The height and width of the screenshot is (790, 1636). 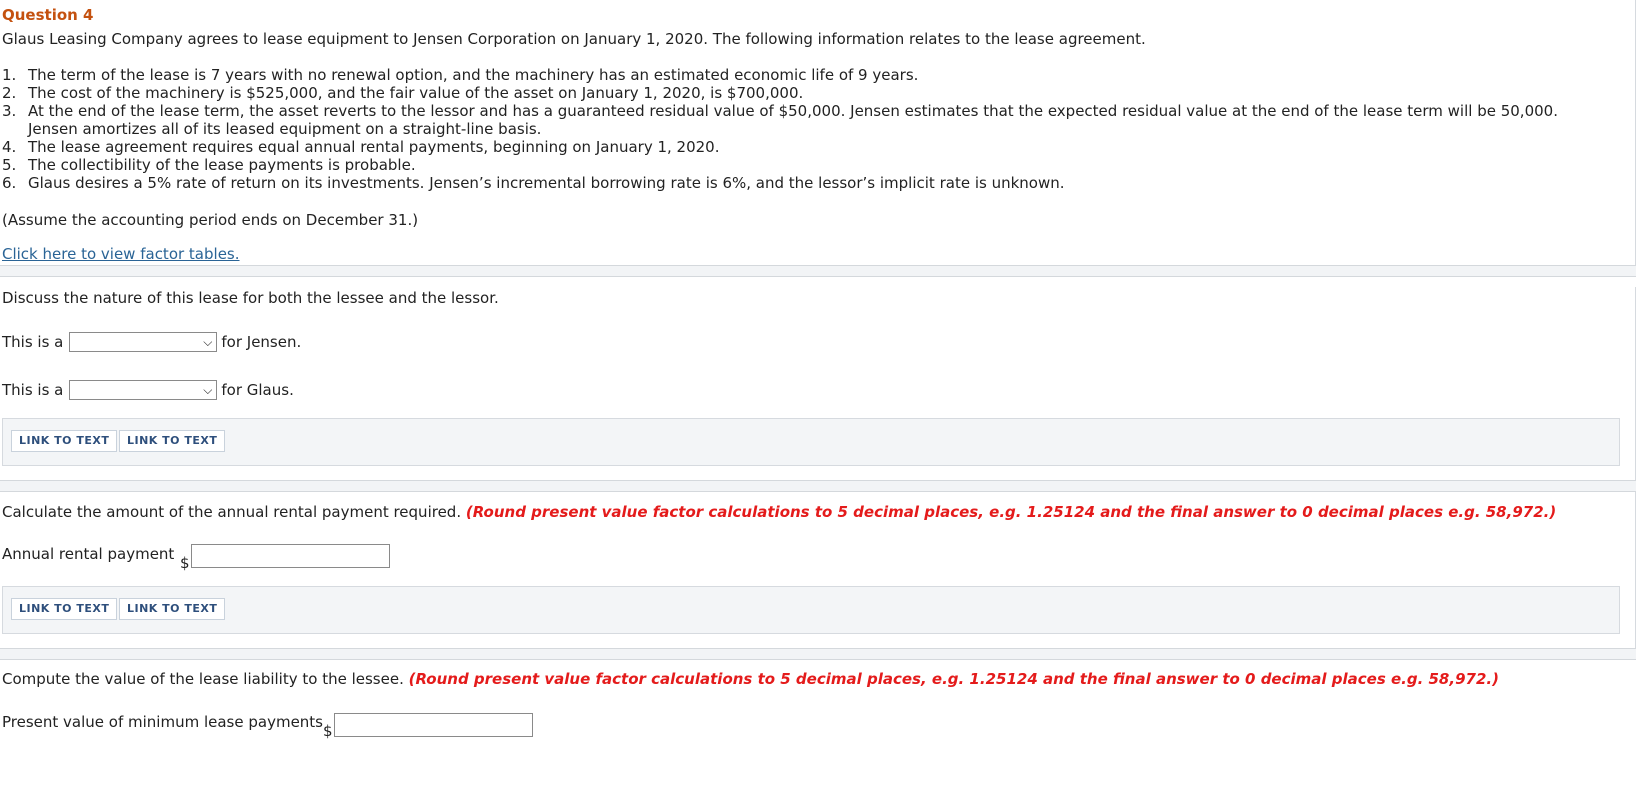 I want to click on jensen-lease-type-select: ⌵, so click(x=143, y=342).